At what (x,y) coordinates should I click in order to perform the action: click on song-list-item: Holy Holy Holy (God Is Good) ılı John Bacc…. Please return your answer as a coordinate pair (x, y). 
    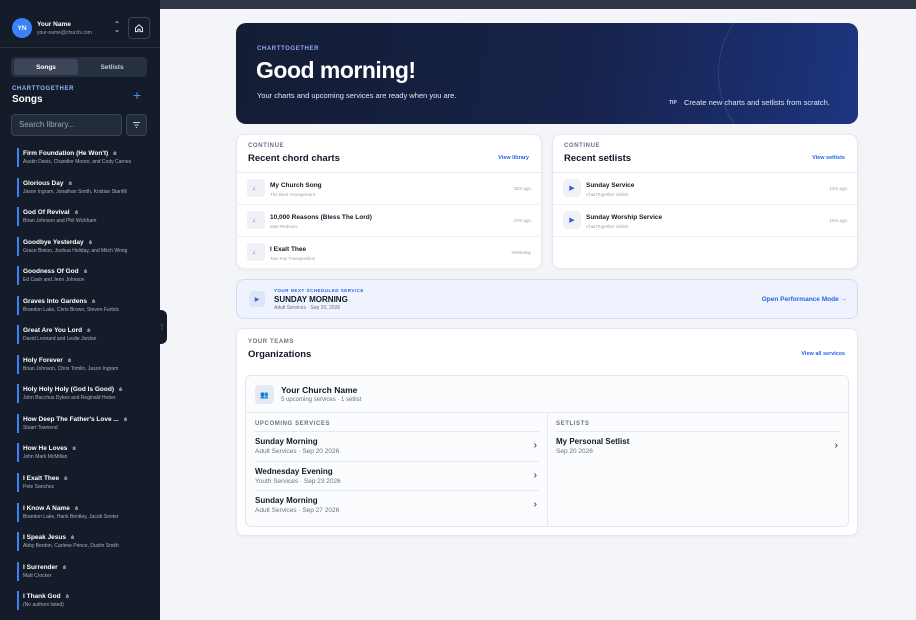
    Looking at the image, I should click on (80, 392).